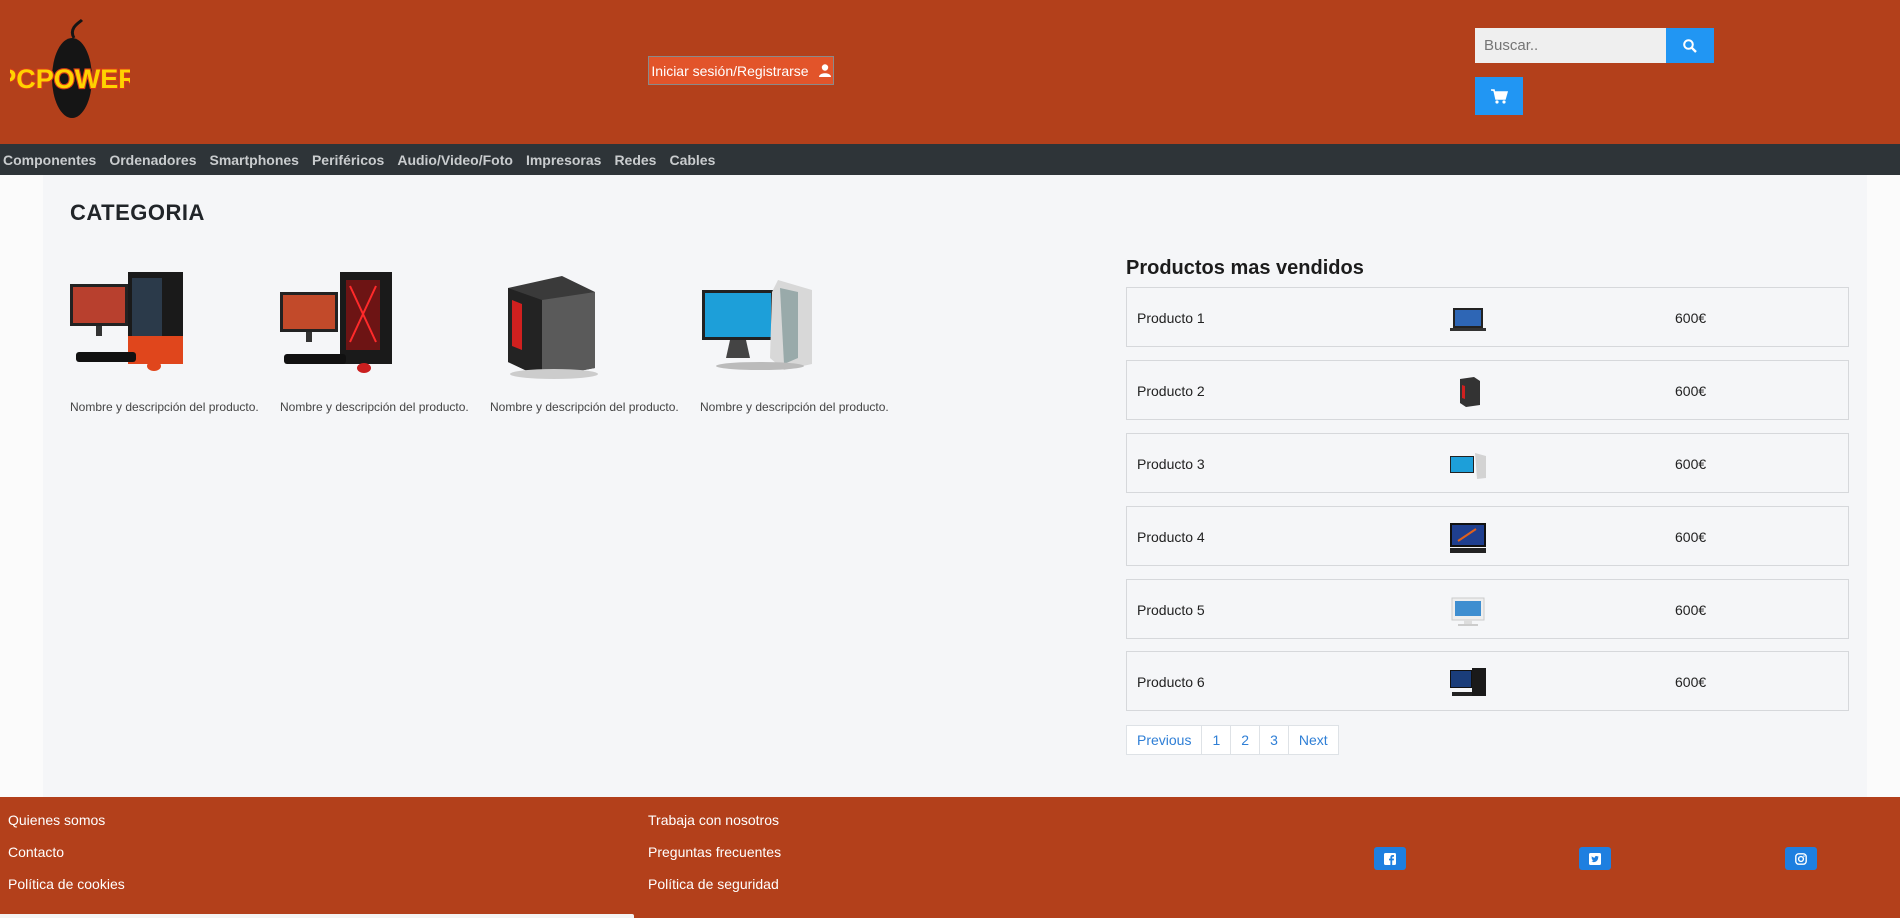  I want to click on instagram-icon, so click(1801, 858).